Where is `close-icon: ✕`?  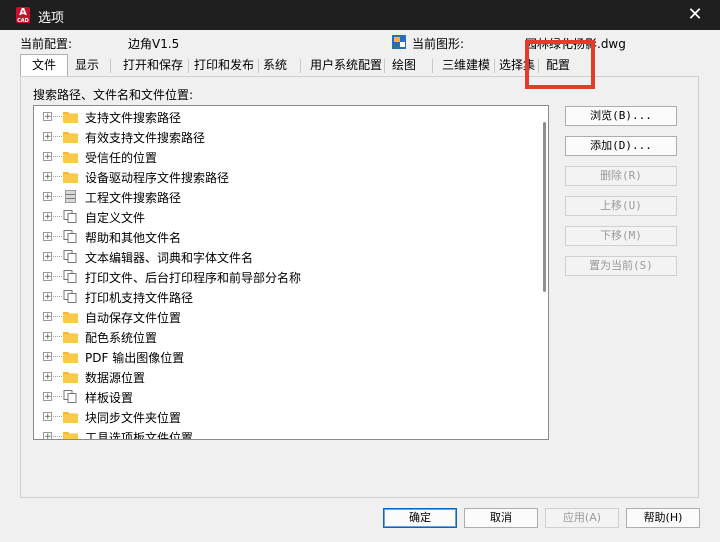 close-icon: ✕ is located at coordinates (695, 15).